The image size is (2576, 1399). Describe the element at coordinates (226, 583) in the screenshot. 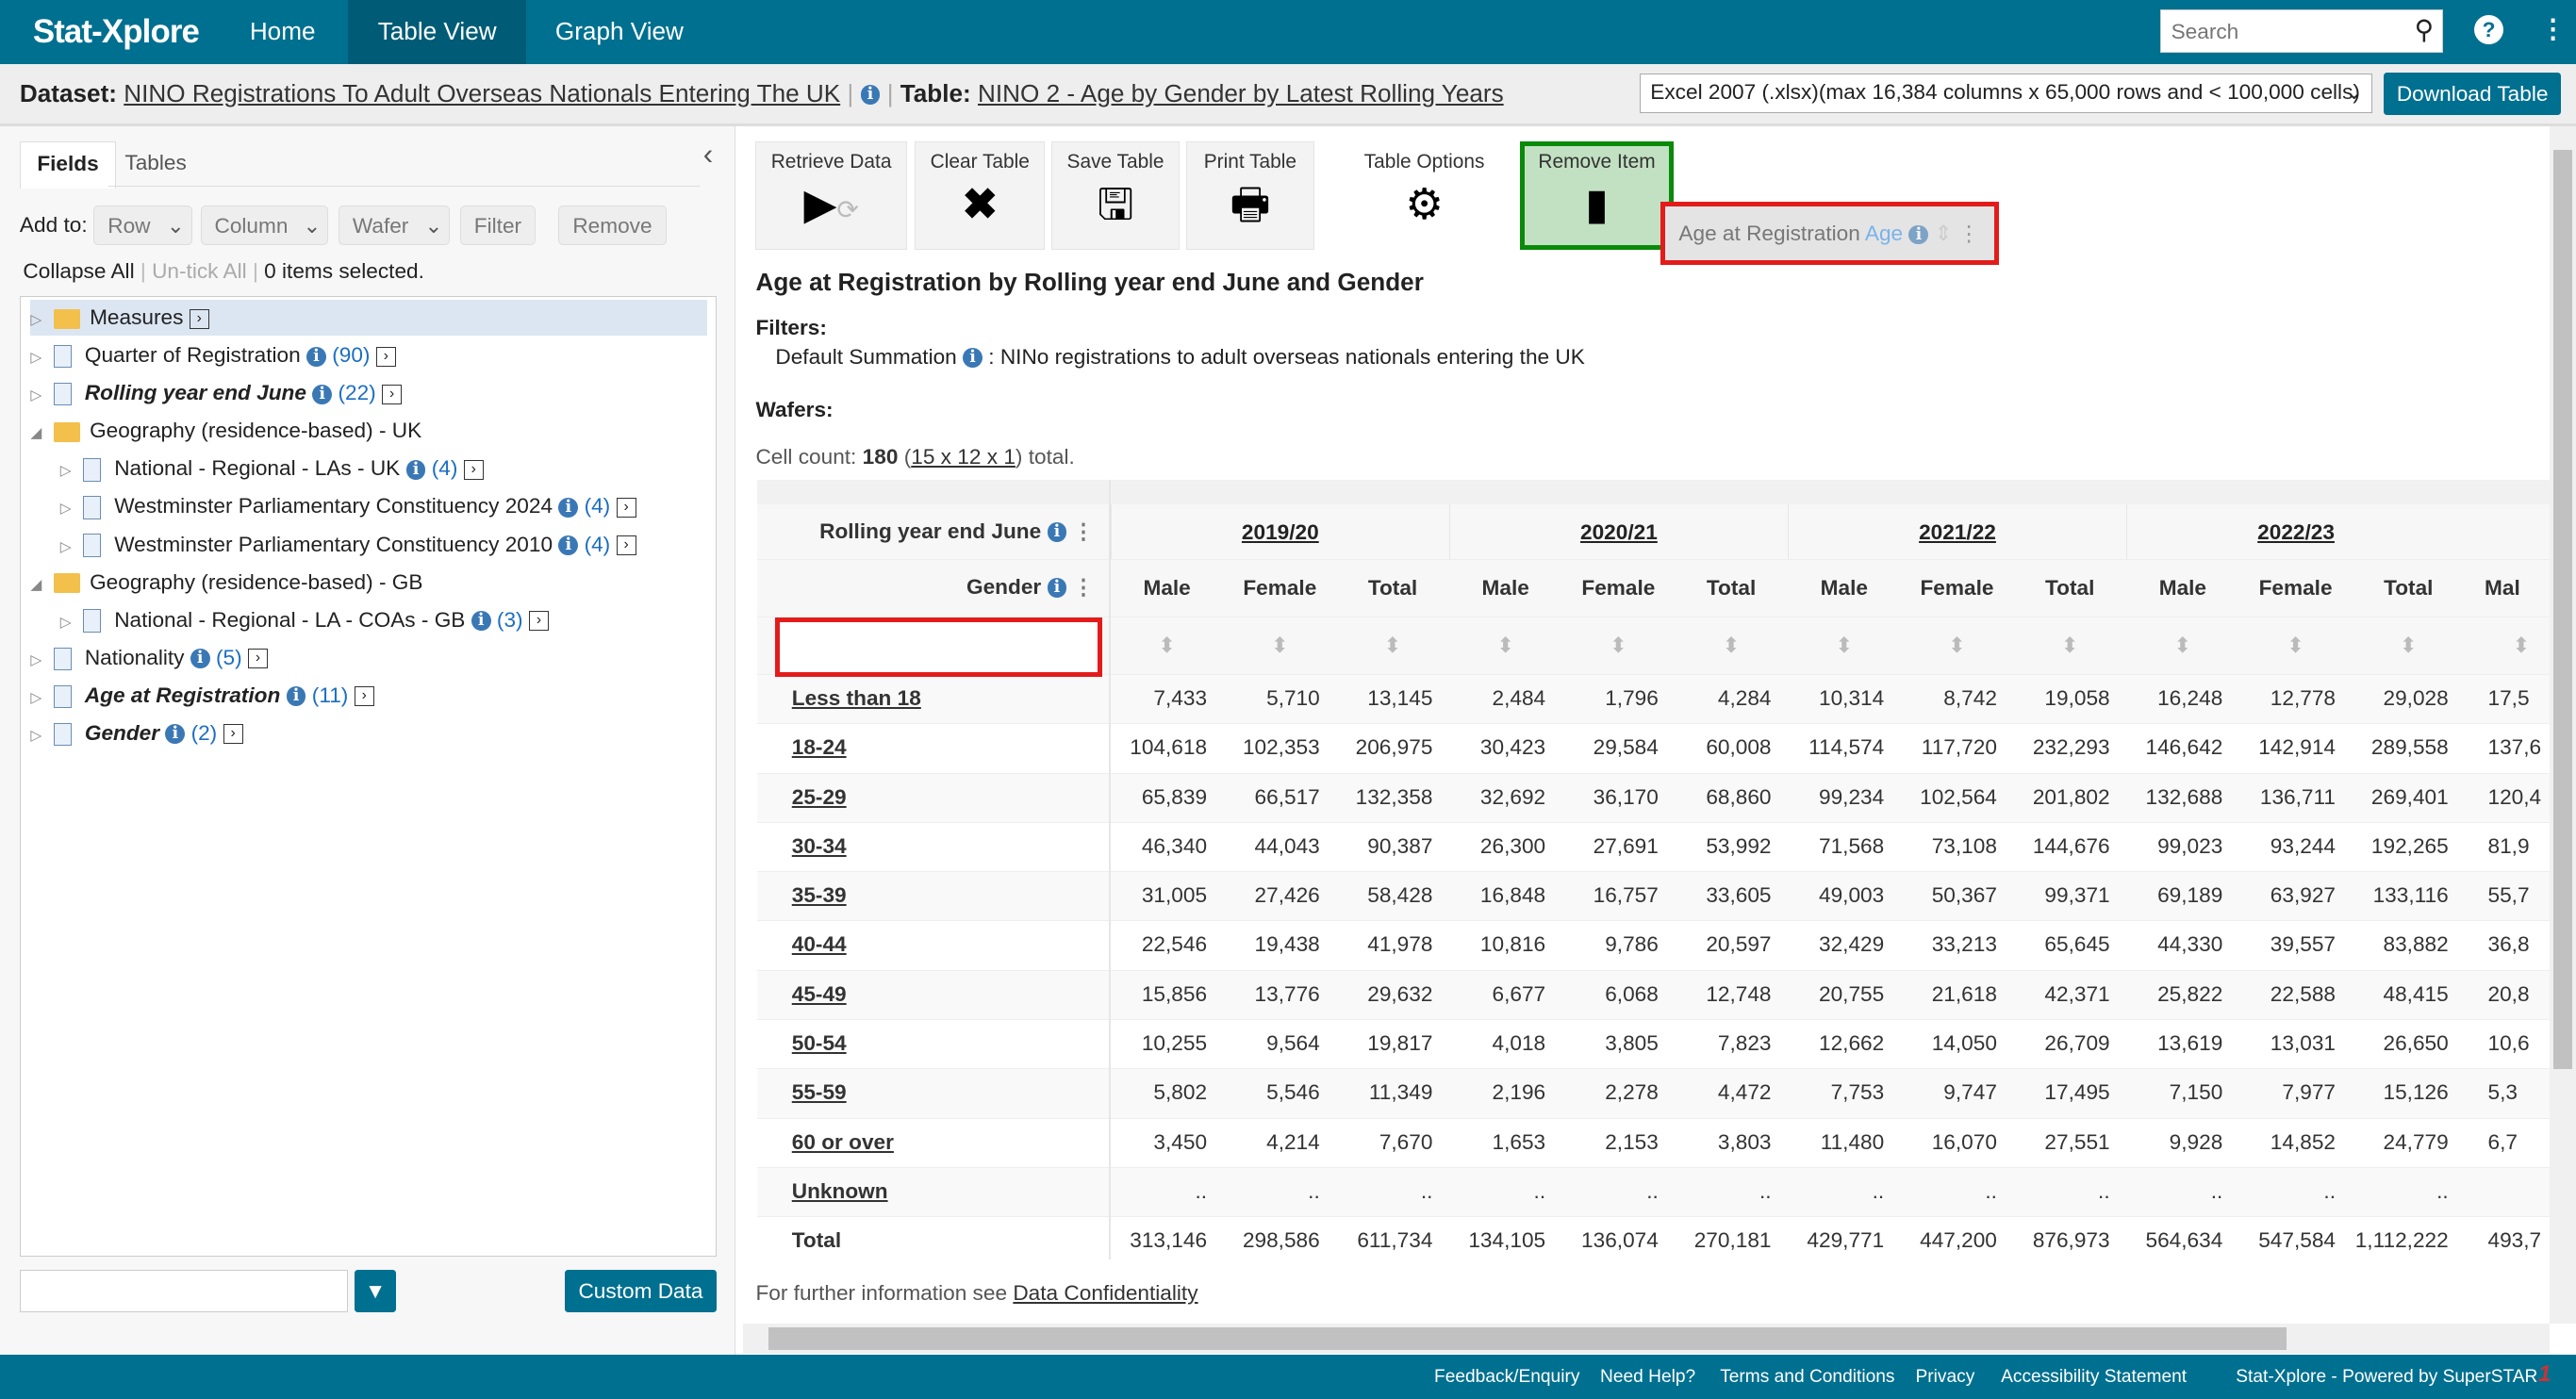

I see `tree-item: ◢ Geography (residence-based) - GB` at that location.